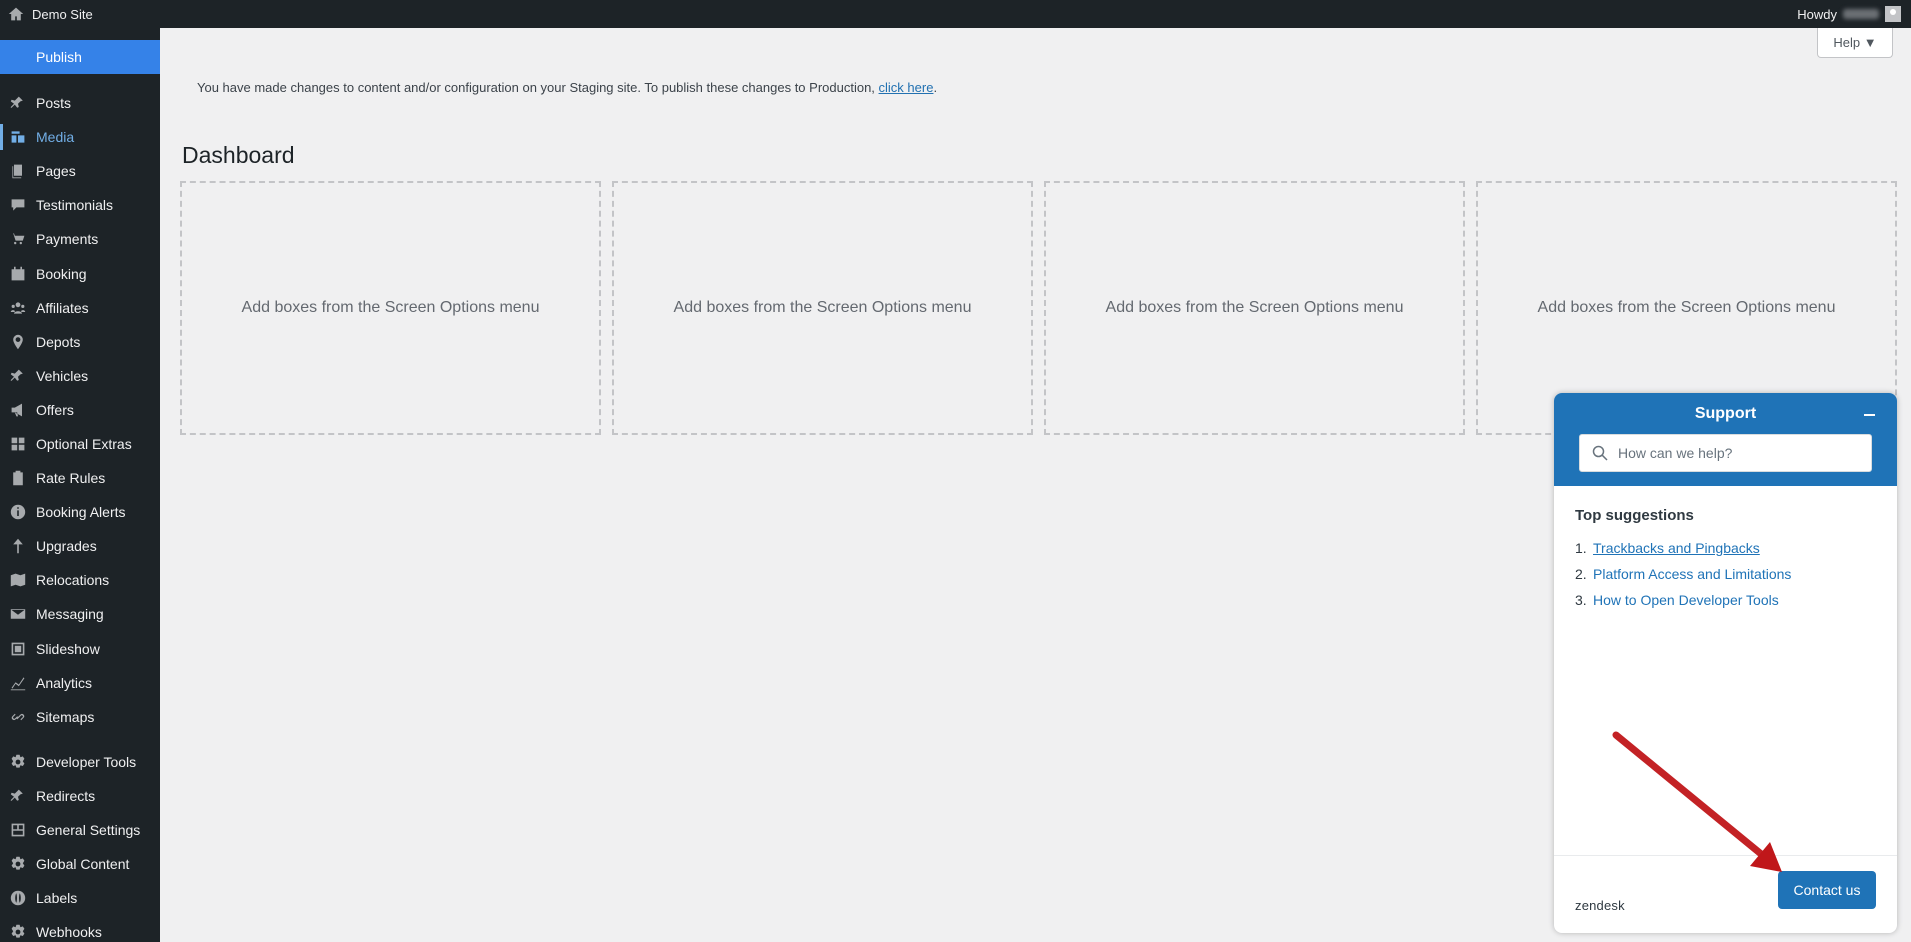  I want to click on sidebar-item-label: General Settings, so click(88, 830).